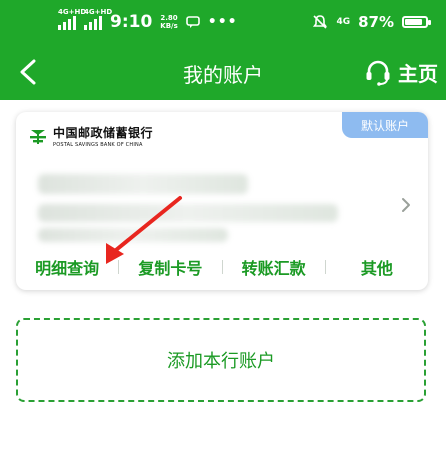 This screenshot has width=446, height=473. What do you see at coordinates (192, 22) in the screenshot?
I see `message-icon` at bounding box center [192, 22].